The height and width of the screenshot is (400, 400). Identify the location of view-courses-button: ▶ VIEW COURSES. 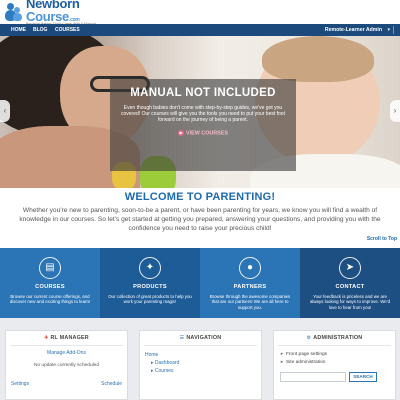
(203, 132).